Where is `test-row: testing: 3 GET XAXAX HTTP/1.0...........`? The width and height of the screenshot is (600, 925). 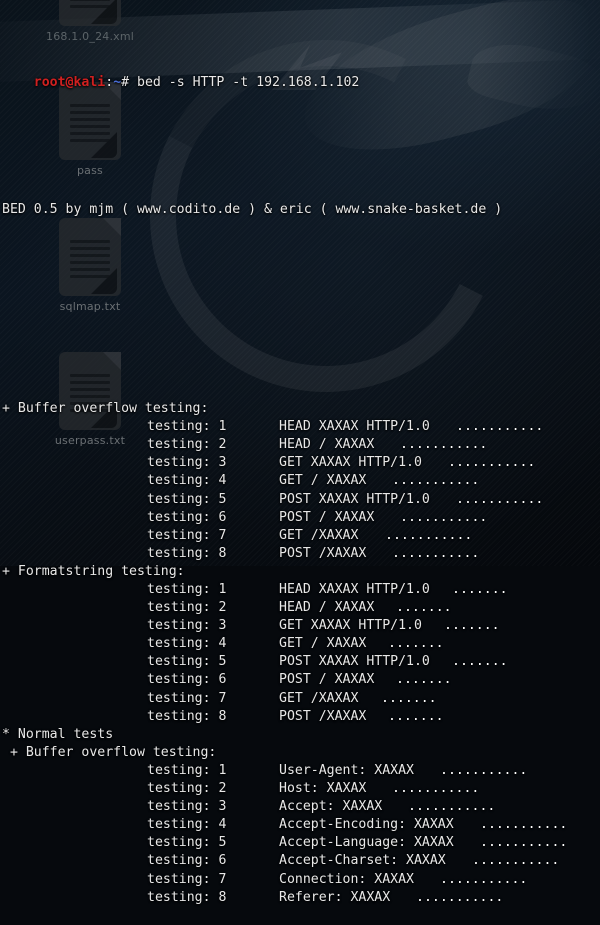 test-row: testing: 3 GET XAXAX HTTP/1.0........... is located at coordinates (301, 463).